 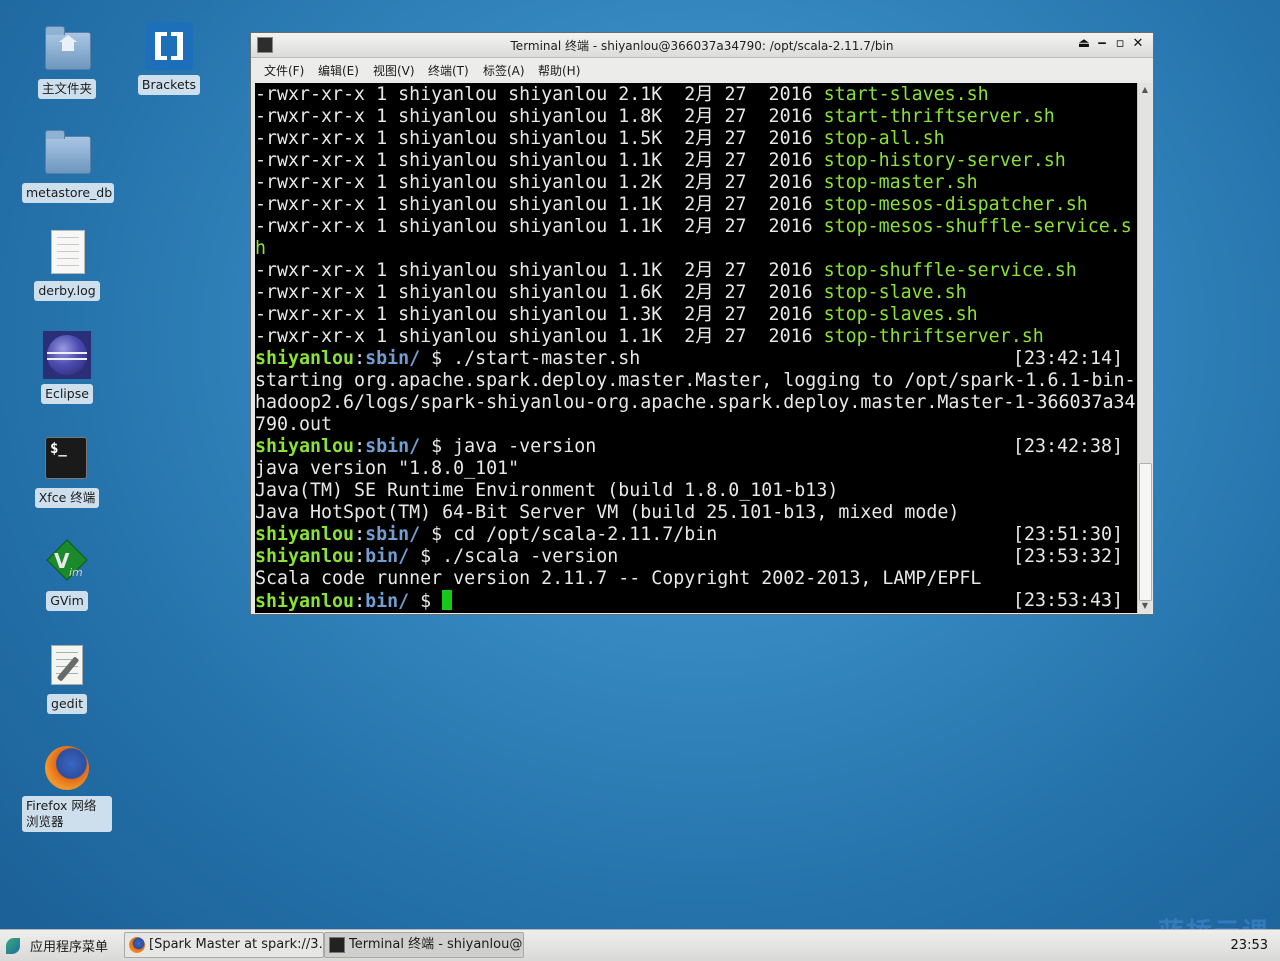 What do you see at coordinates (1120, 44) in the screenshot?
I see `maximize-button: ▫` at bounding box center [1120, 44].